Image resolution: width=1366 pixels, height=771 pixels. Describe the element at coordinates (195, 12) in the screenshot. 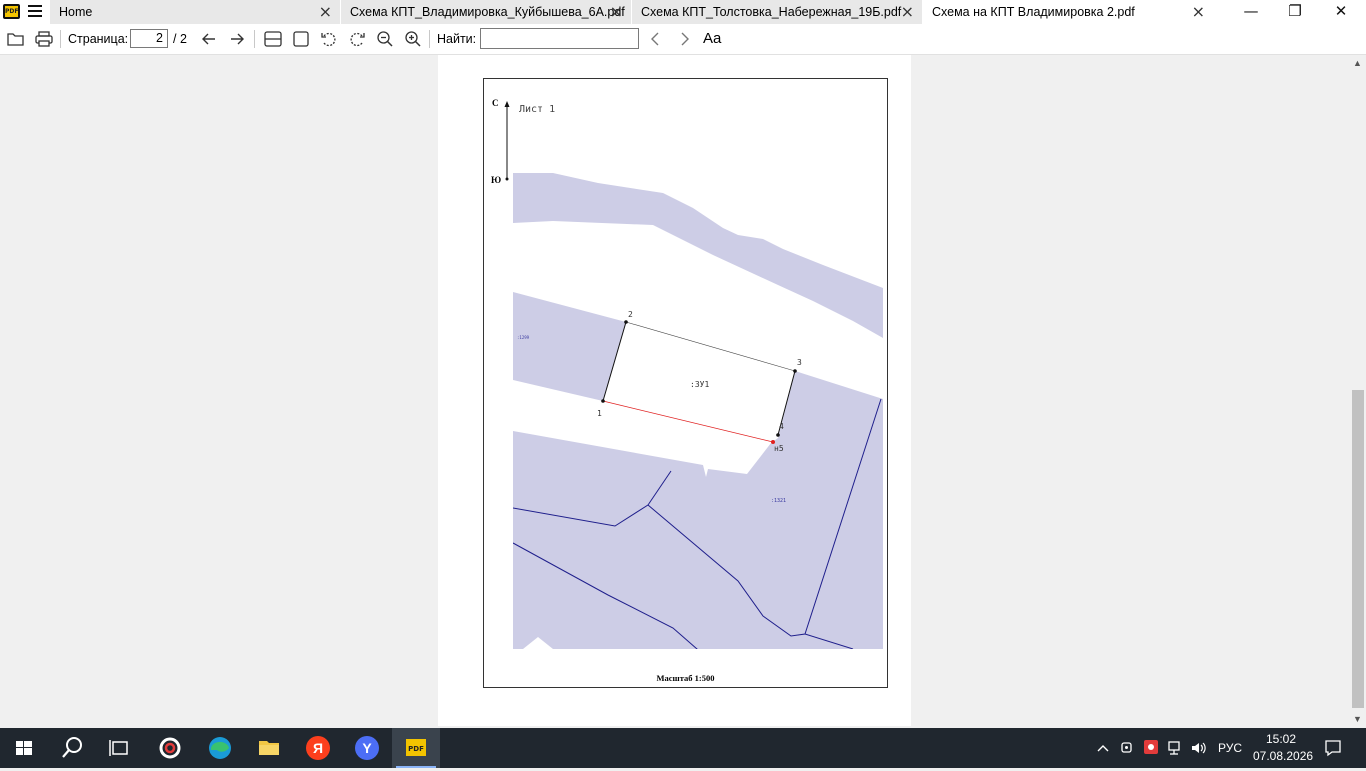

I see `tab-home: Home ×` at that location.